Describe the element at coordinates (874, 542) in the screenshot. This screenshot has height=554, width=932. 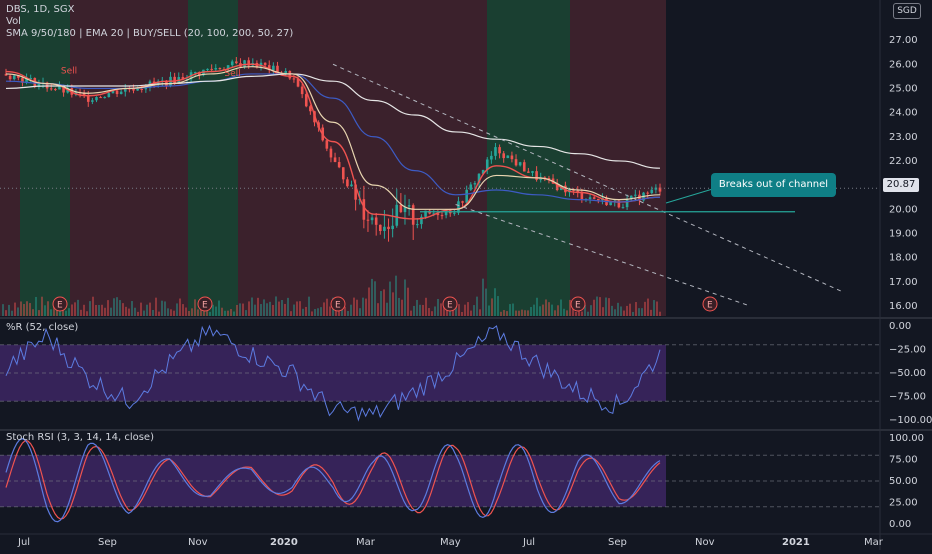
I see `x-axis-tick: Mar` at that location.